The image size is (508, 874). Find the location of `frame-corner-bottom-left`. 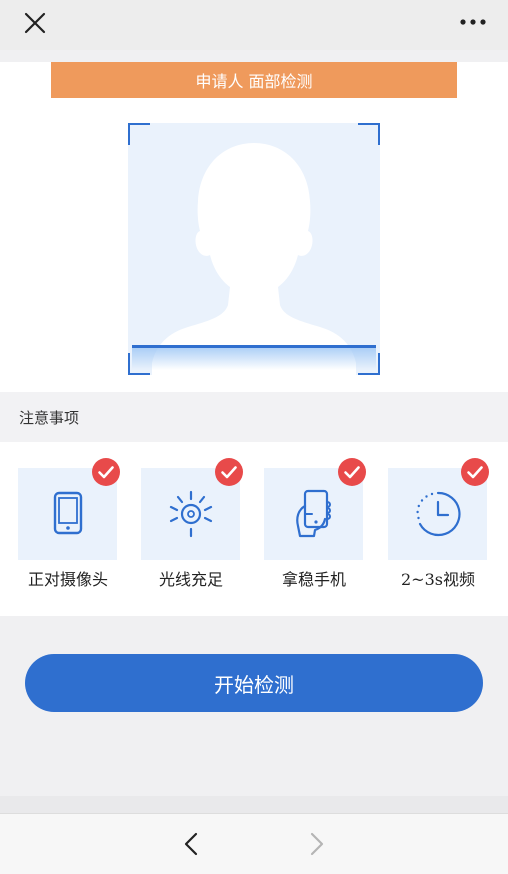

frame-corner-bottom-left is located at coordinates (139, 364).